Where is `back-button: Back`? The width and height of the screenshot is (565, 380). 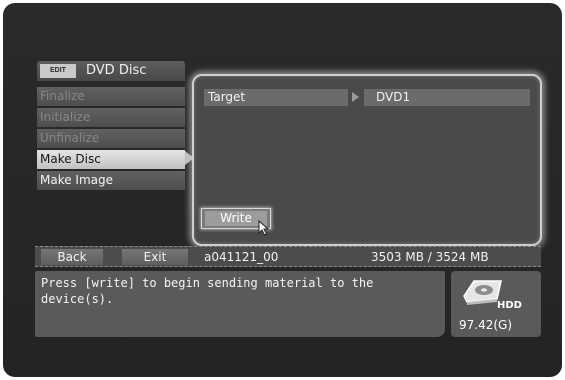 back-button: Back is located at coordinates (72, 257).